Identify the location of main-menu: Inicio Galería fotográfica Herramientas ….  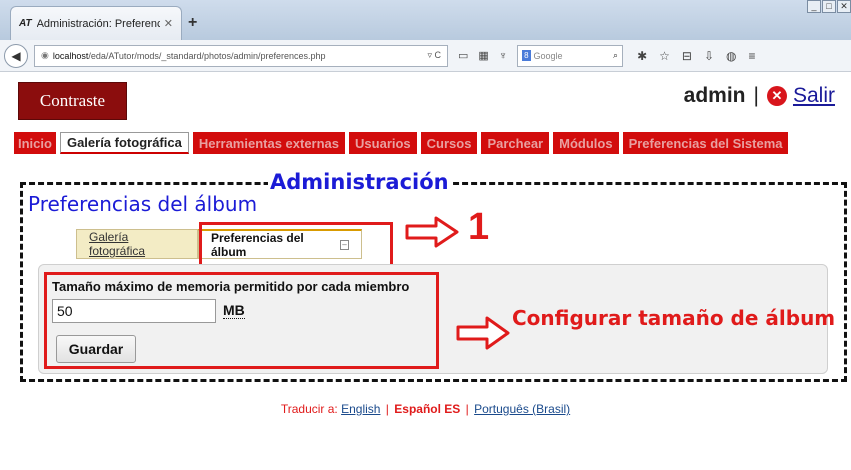
(401, 143).